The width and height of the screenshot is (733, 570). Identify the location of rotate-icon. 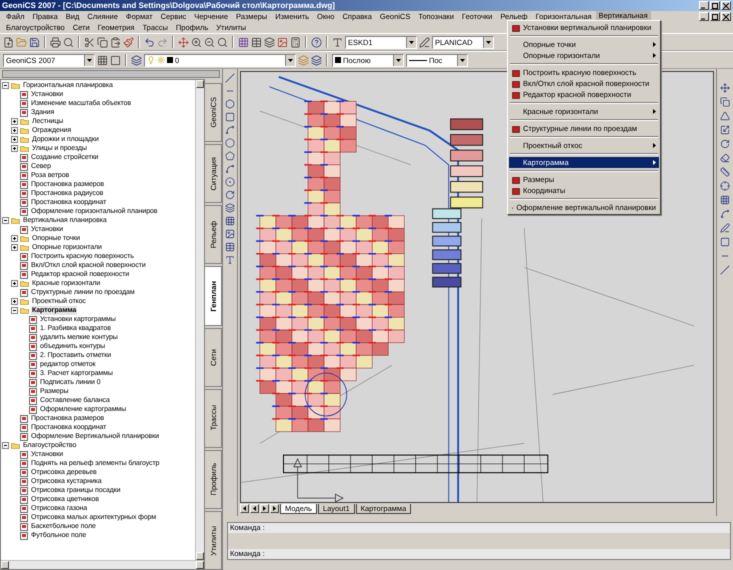
(725, 144).